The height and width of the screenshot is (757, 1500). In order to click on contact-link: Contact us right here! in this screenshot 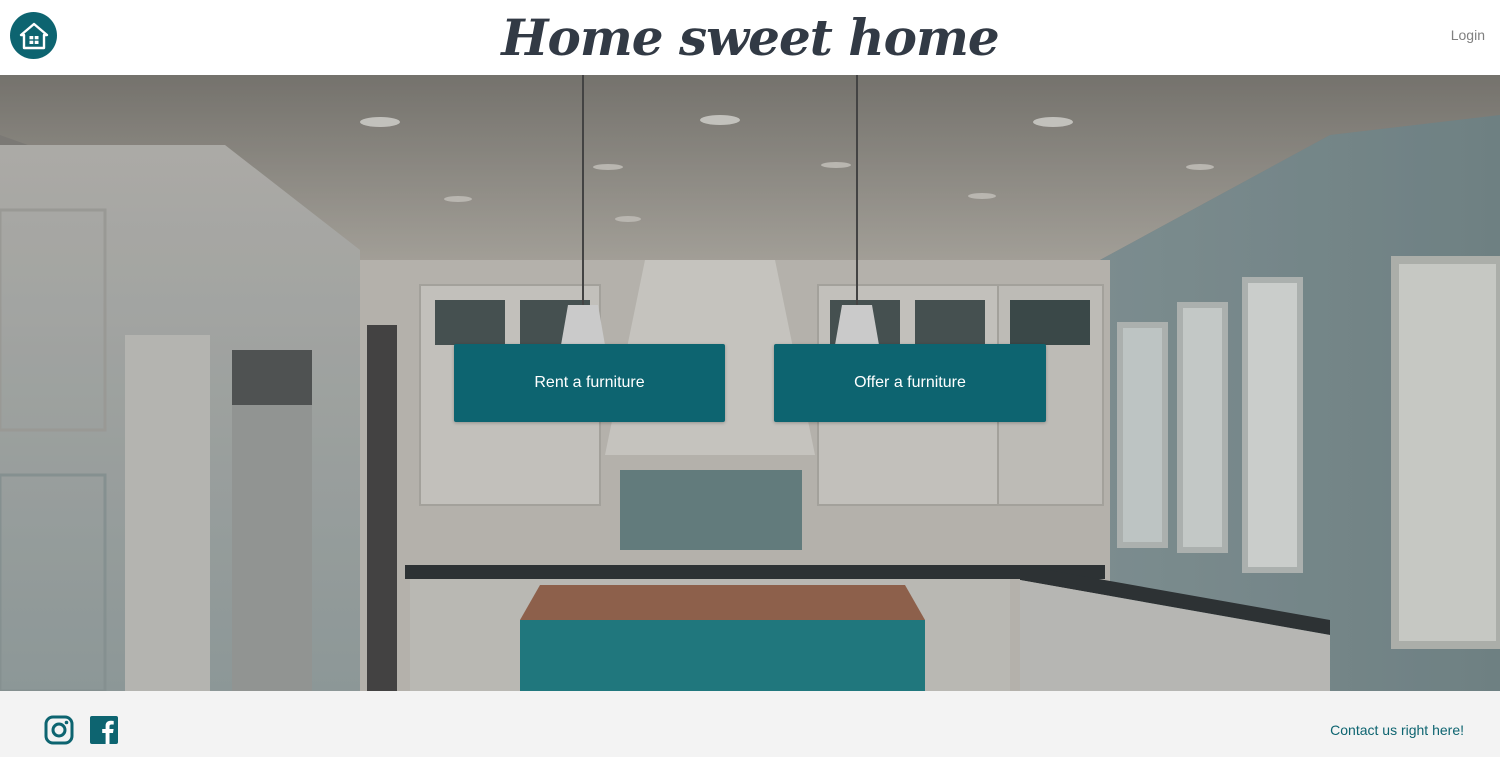, I will do `click(1397, 730)`.